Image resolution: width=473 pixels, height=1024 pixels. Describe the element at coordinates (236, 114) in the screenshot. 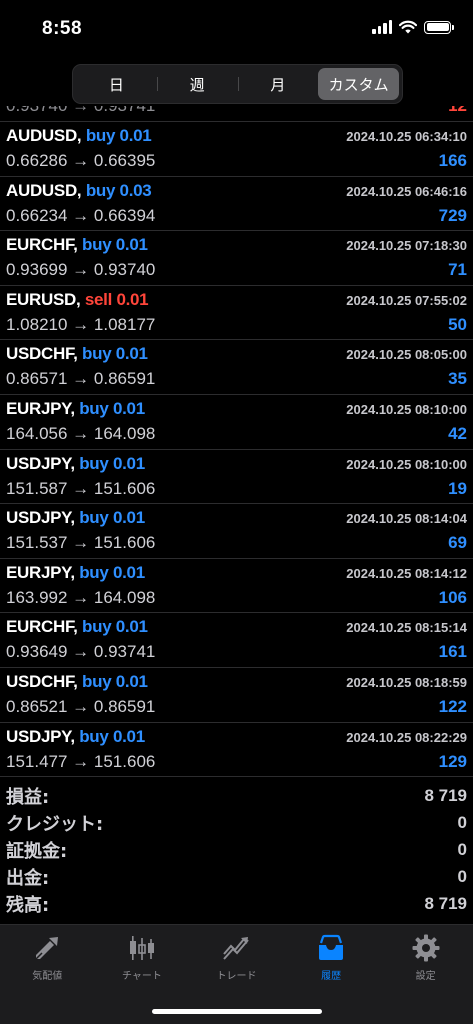

I see `trade-row-partial: 0.93740 → 0.93741 12` at that location.